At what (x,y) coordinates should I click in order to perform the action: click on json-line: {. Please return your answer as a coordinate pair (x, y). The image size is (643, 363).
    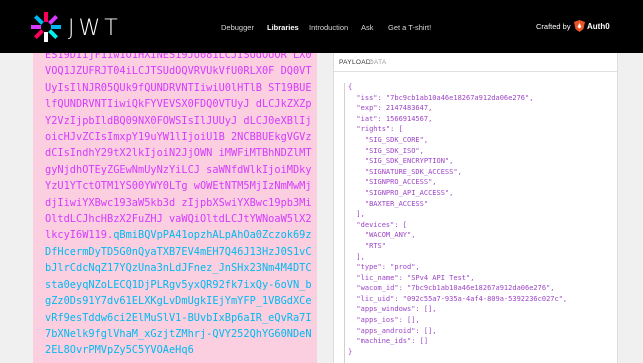
    Looking at the image, I should click on (350, 87).